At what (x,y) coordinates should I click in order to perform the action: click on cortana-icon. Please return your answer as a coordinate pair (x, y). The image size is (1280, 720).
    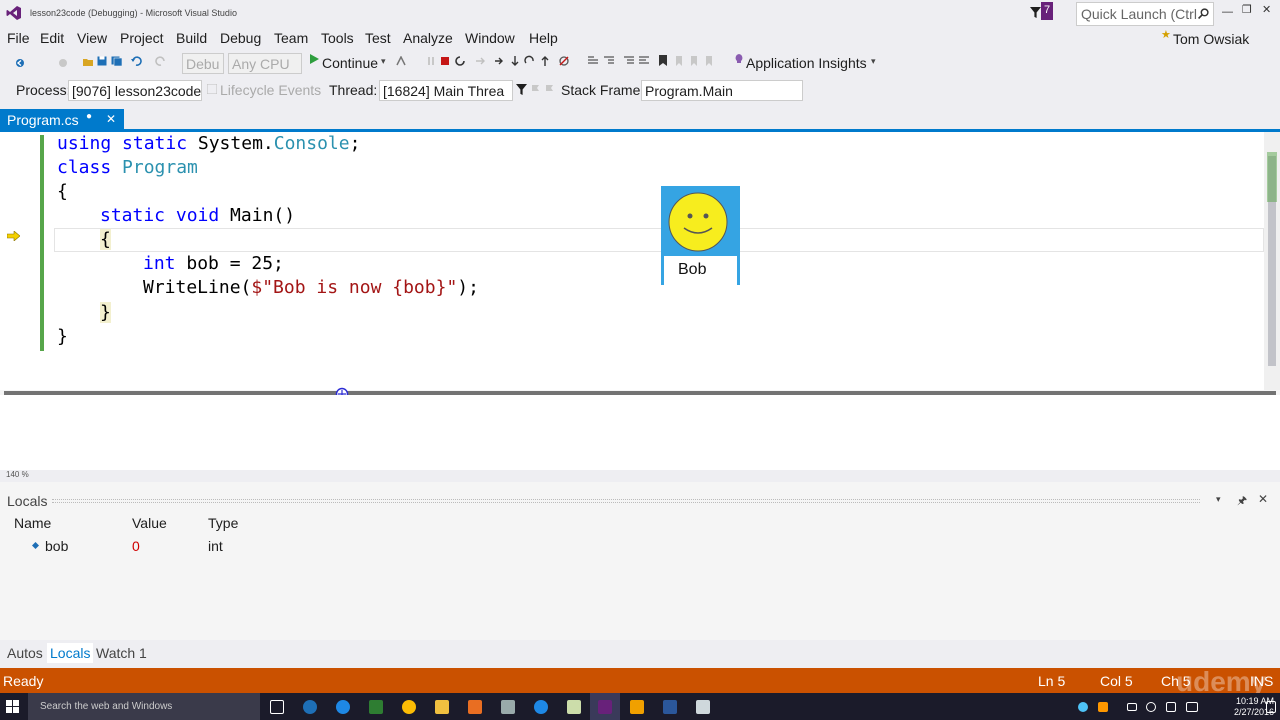
    Looking at the image, I should click on (310, 707).